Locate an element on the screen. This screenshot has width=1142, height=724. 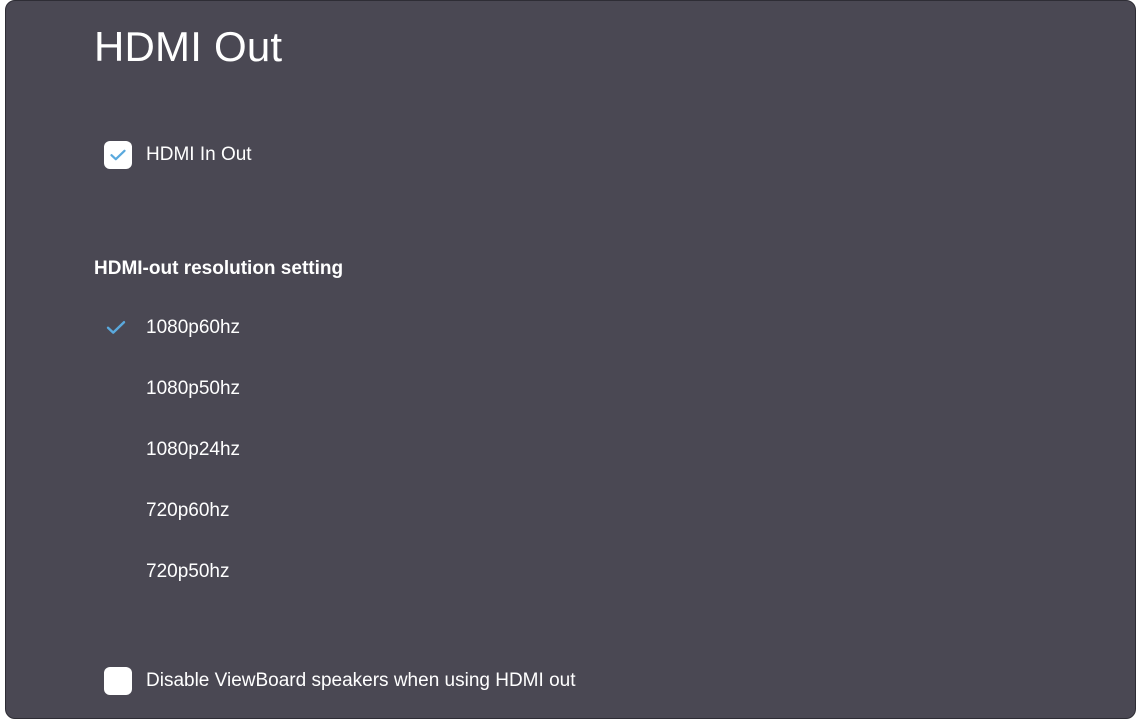
resolution-section-heading: HDMI-out resolution setting is located at coordinates (219, 268).